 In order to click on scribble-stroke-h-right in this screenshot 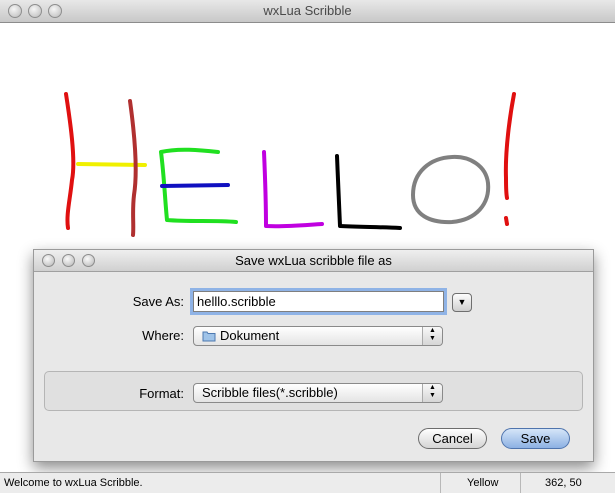, I will do `click(133, 168)`.